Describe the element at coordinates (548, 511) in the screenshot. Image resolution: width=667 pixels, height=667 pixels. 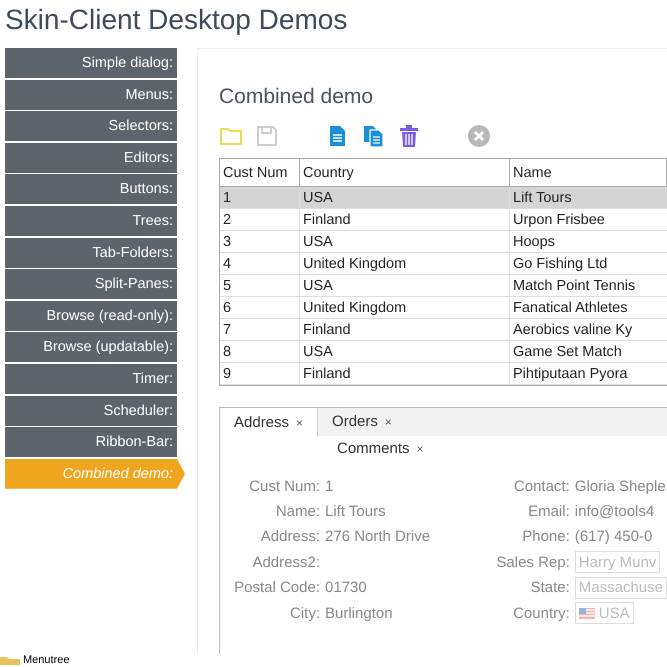
I see `field-label: Email:` at that location.